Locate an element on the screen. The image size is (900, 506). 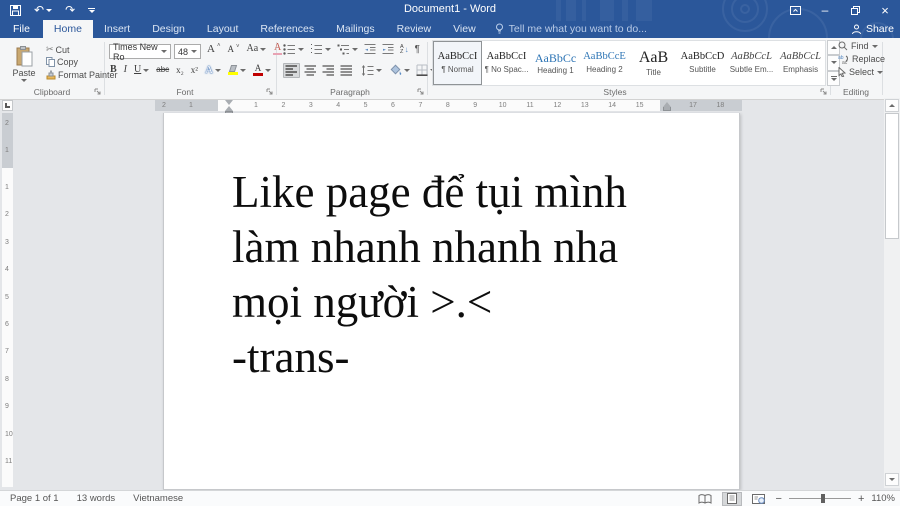
right-indent-marker is located at coordinates (667, 106).